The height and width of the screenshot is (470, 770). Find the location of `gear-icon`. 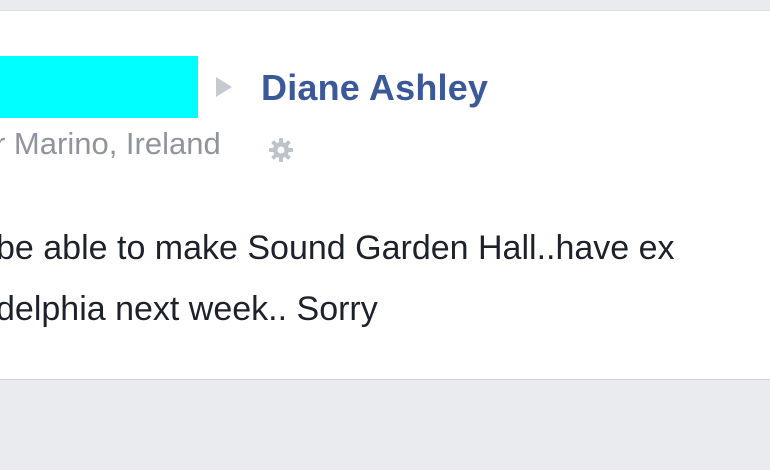

gear-icon is located at coordinates (281, 150).